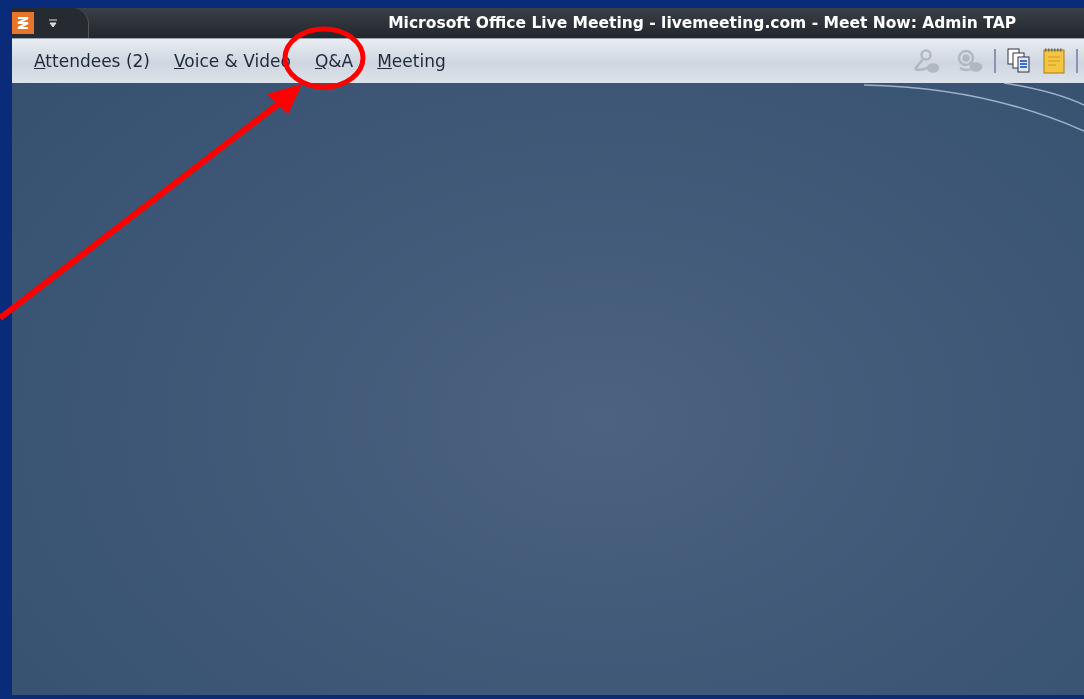  I want to click on menu-item: Meeting, so click(411, 61).